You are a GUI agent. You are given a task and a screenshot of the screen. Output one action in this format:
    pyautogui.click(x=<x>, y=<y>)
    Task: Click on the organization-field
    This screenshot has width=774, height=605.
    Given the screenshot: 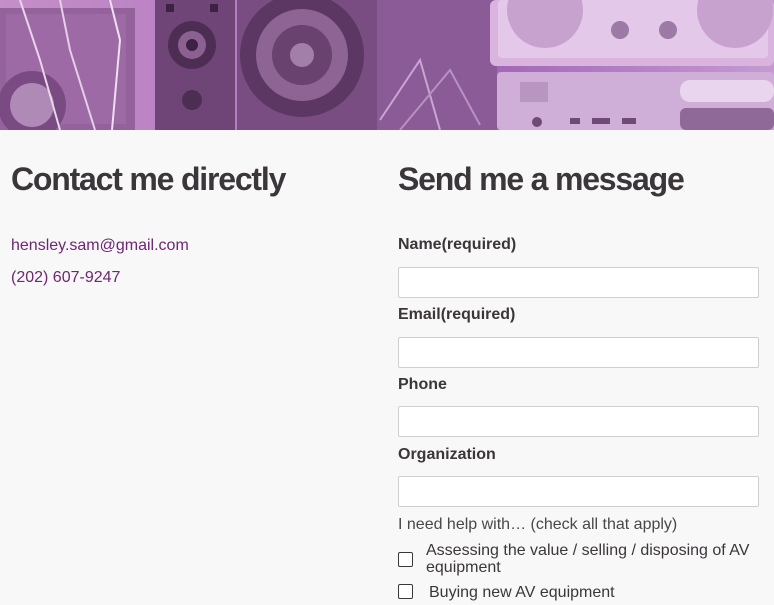 What is the action you would take?
    pyautogui.click(x=578, y=491)
    